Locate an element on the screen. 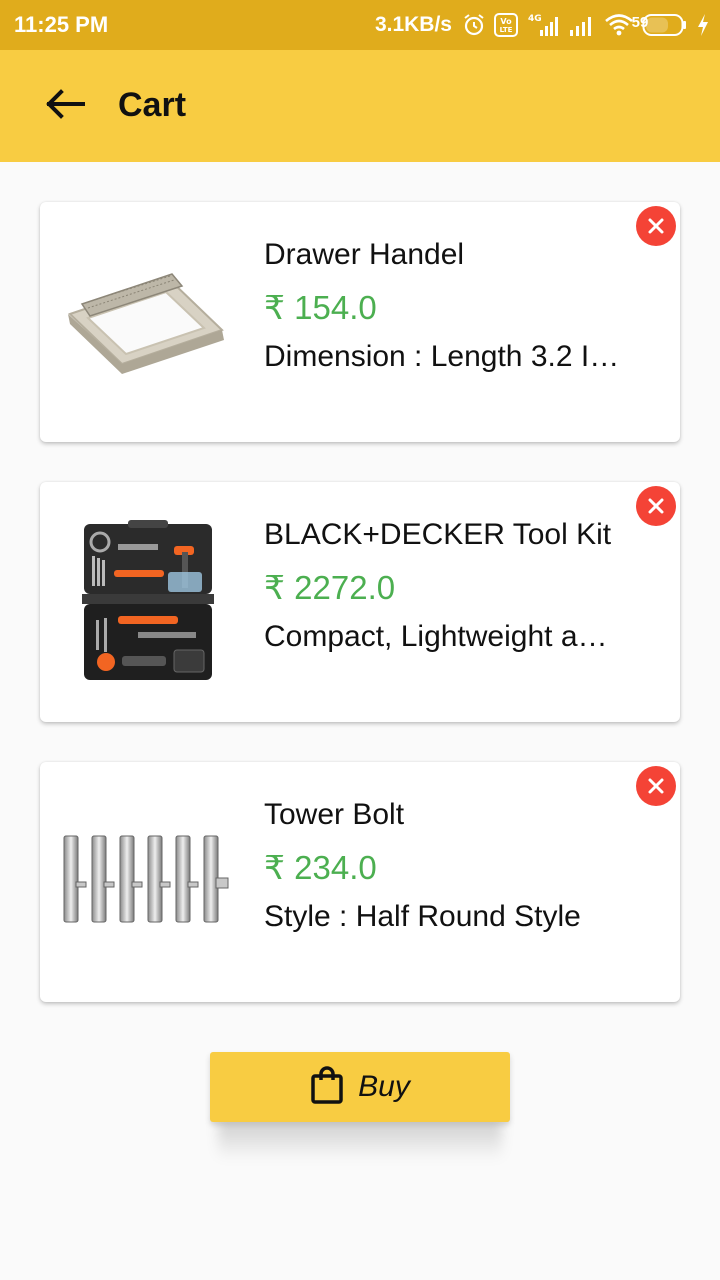 The width and height of the screenshot is (720, 1280). drawer-handle-image is located at coordinates (148, 322).